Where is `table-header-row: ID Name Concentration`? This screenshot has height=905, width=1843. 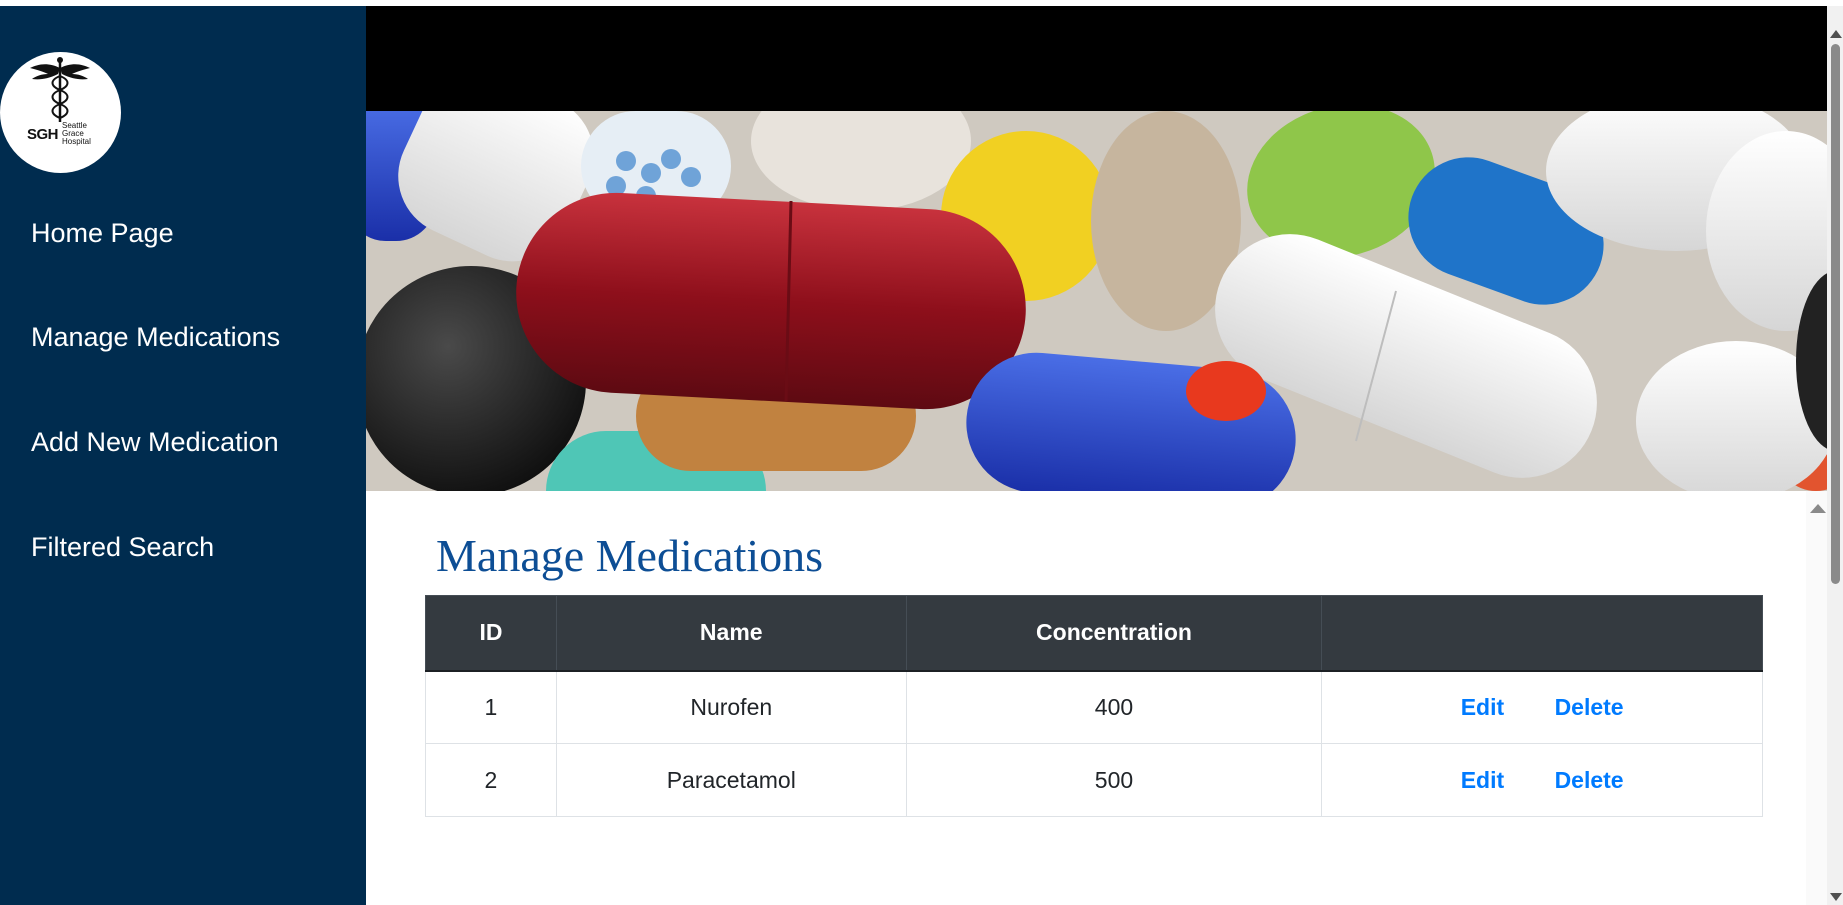
table-header-row: ID Name Concentration is located at coordinates (1094, 633).